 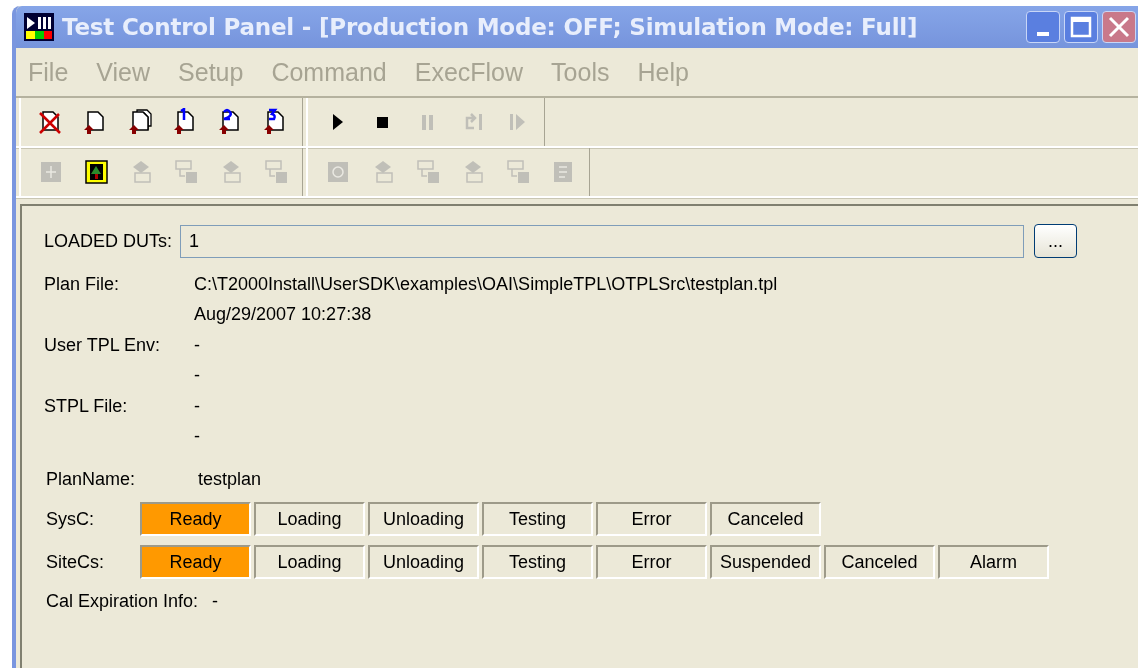 What do you see at coordinates (993, 562) in the screenshot?
I see `status-indicator: Alarm` at bounding box center [993, 562].